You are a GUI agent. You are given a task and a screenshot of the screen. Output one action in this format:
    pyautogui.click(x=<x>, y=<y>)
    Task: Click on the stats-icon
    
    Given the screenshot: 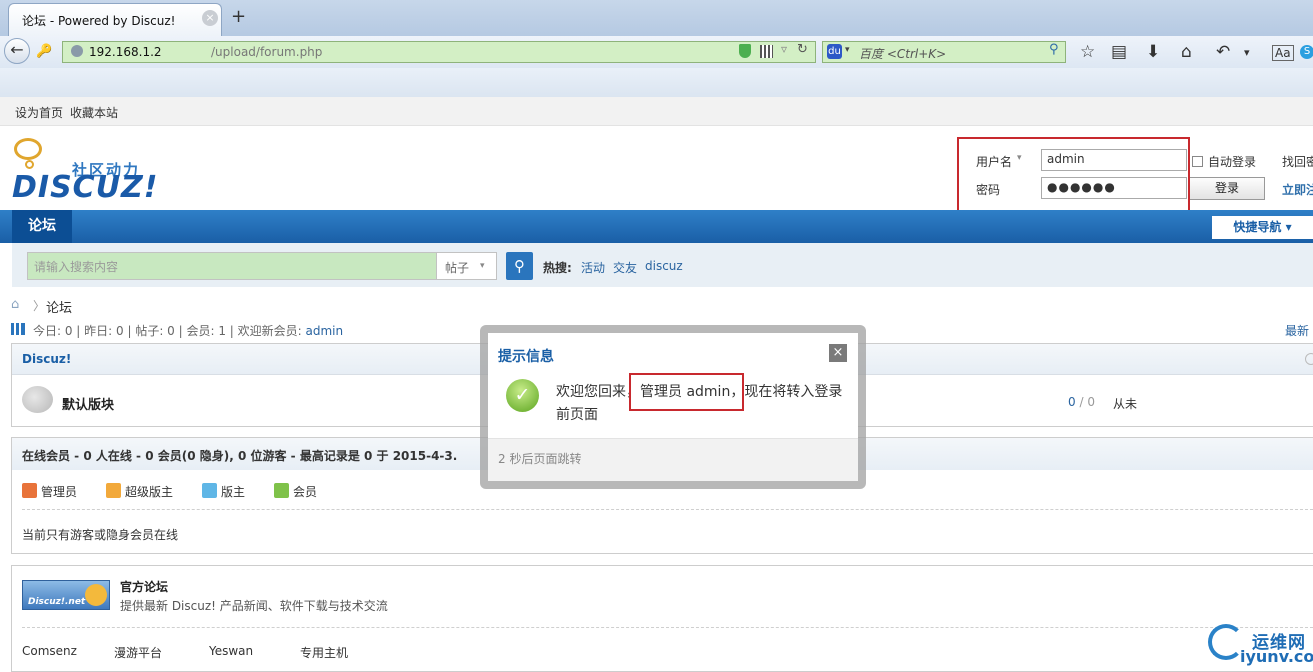 What is the action you would take?
    pyautogui.click(x=18, y=329)
    